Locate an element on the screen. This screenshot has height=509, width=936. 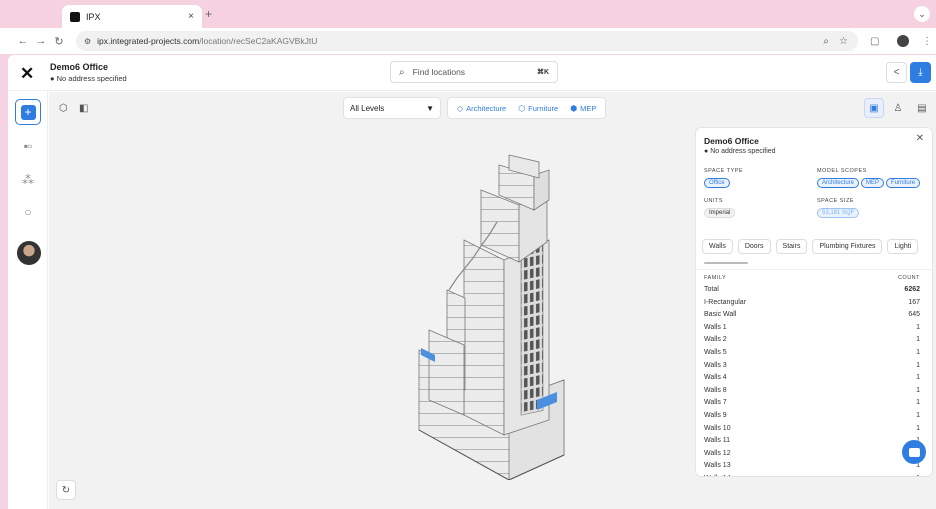
3d-view-icon: ⬡ is located at coordinates (63, 108).